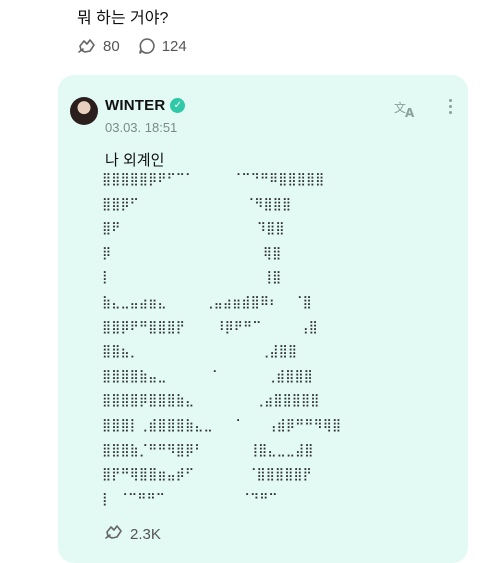 The height and width of the screenshot is (563, 480). I want to click on translate-icon: 文 A, so click(406, 111).